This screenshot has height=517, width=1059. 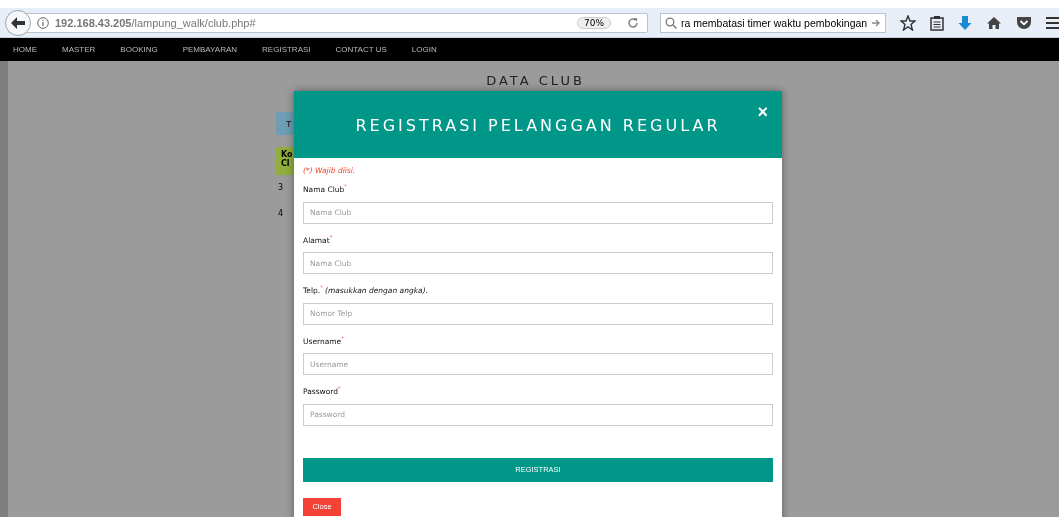 What do you see at coordinates (210, 49) in the screenshot?
I see `nav-link: PEMBAYARAN` at bounding box center [210, 49].